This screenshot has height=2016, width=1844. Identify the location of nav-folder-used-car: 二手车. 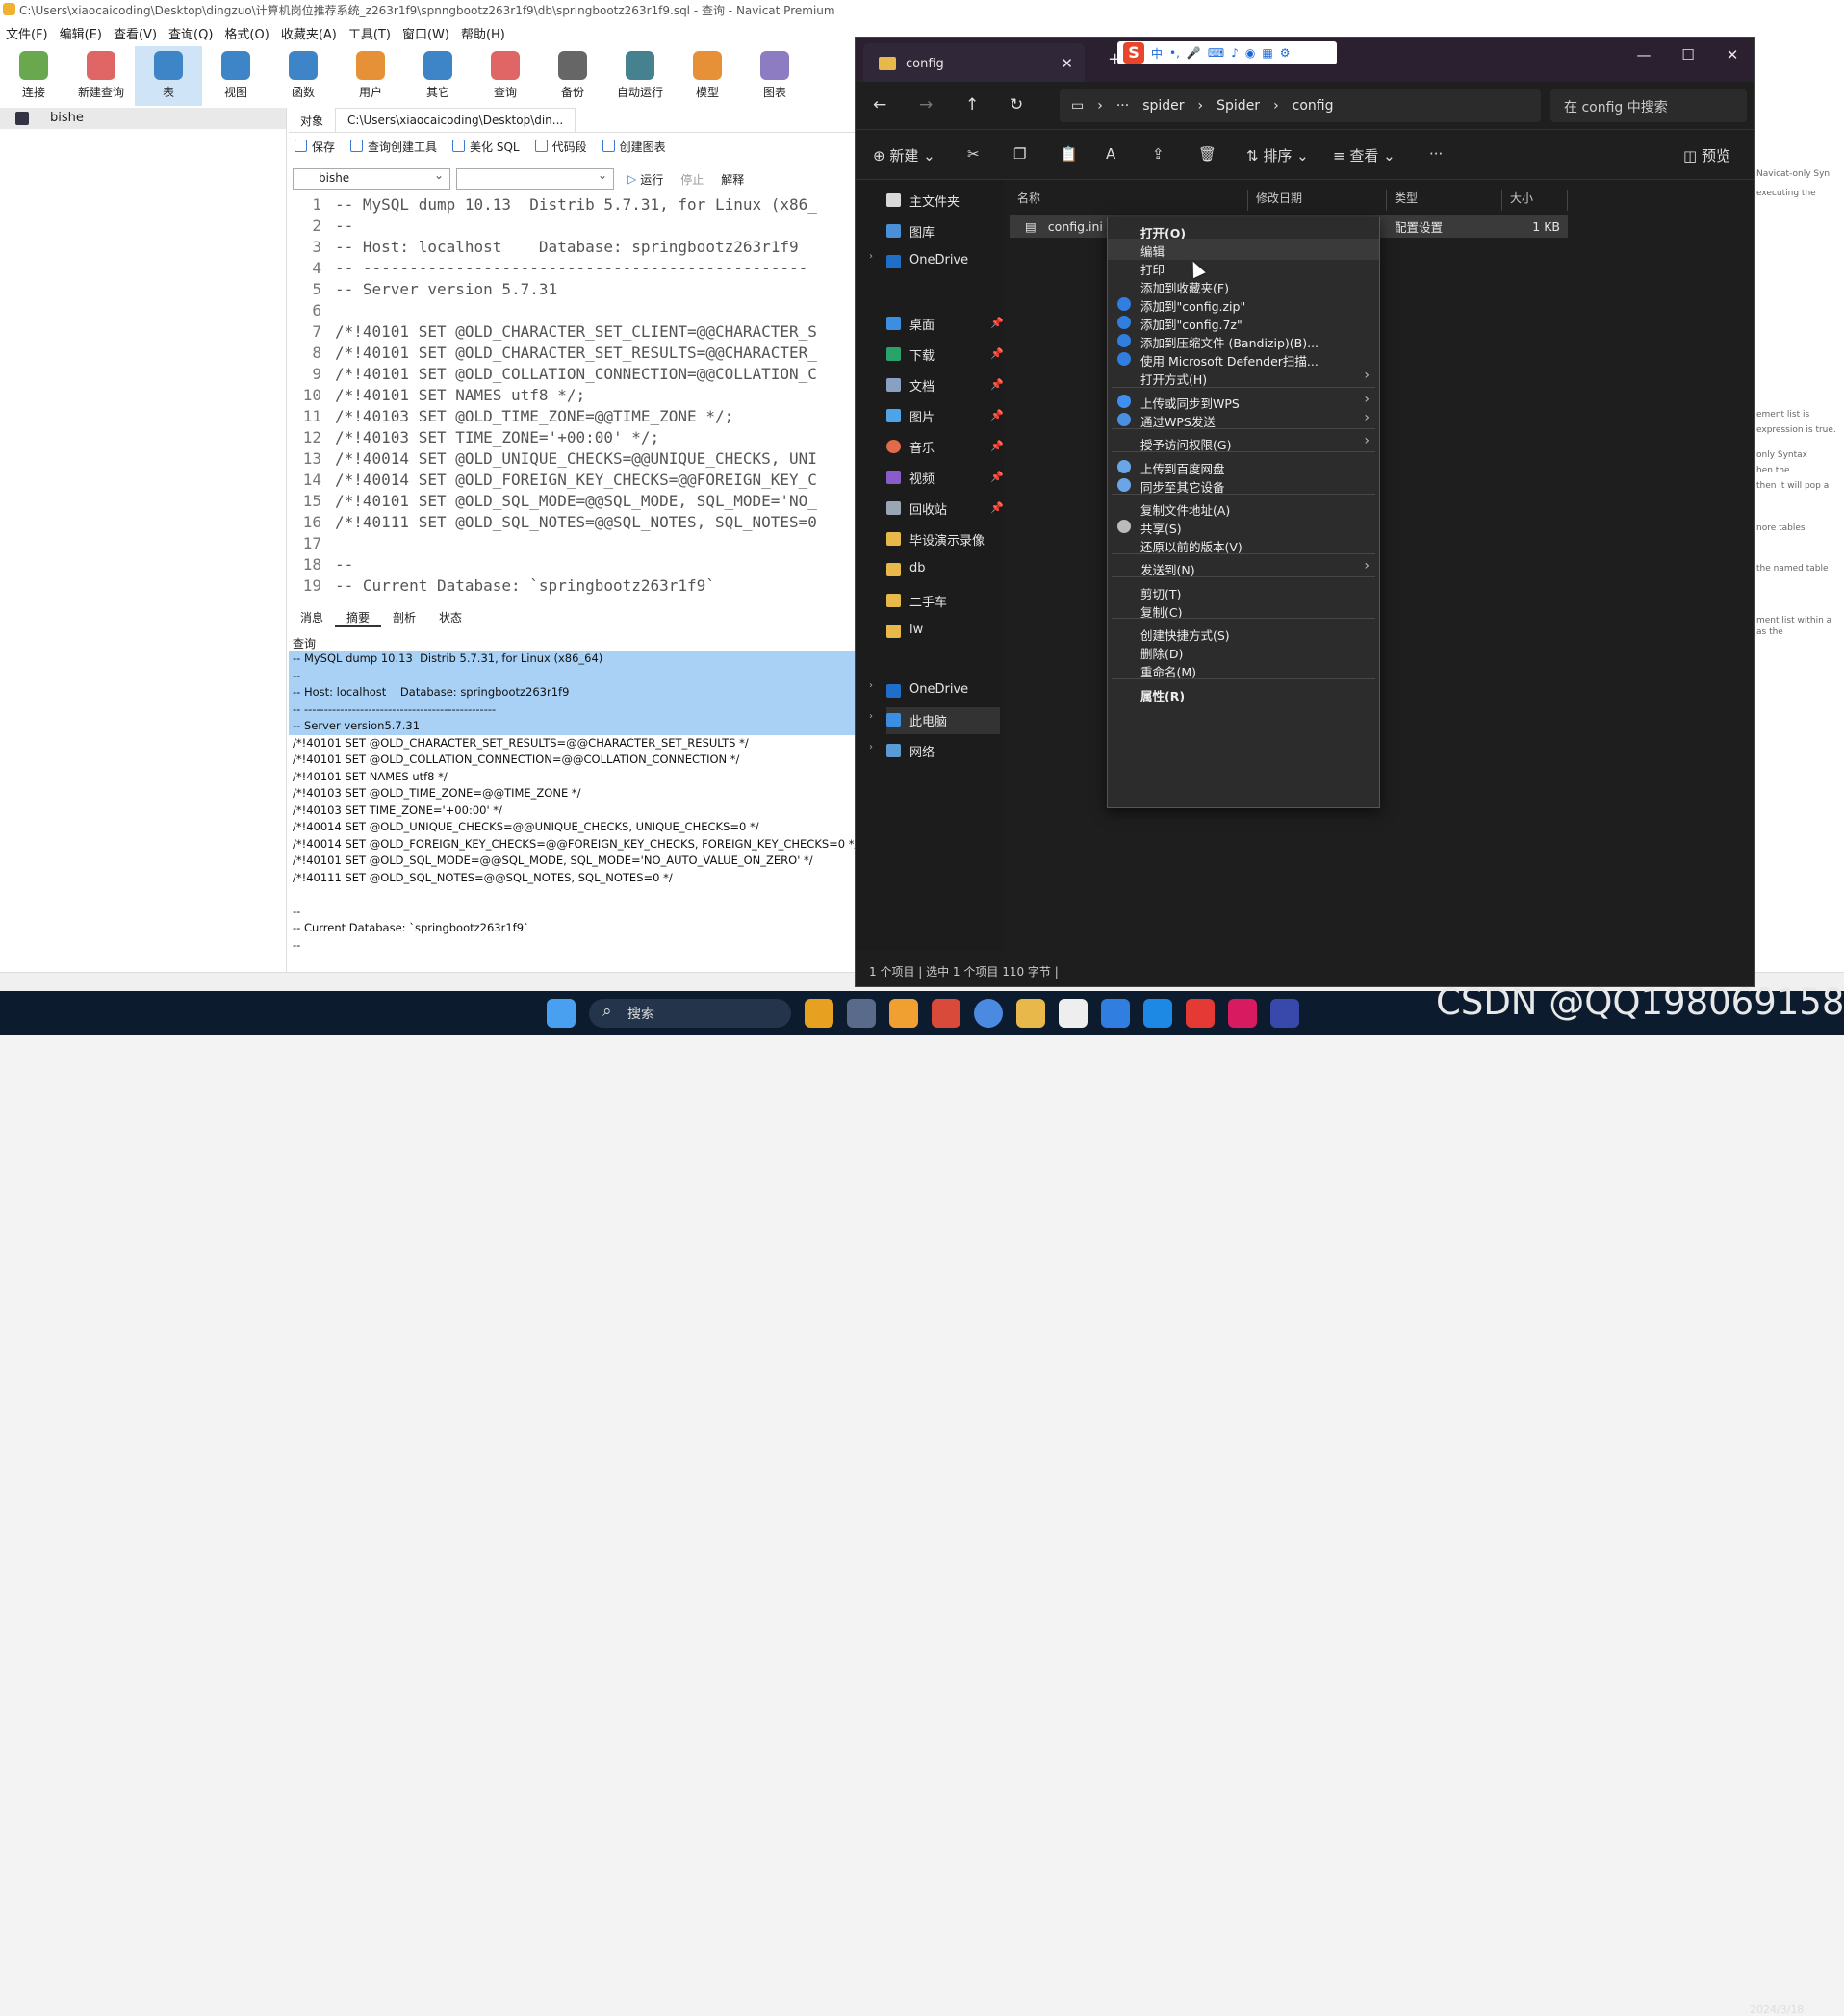
(916, 601).